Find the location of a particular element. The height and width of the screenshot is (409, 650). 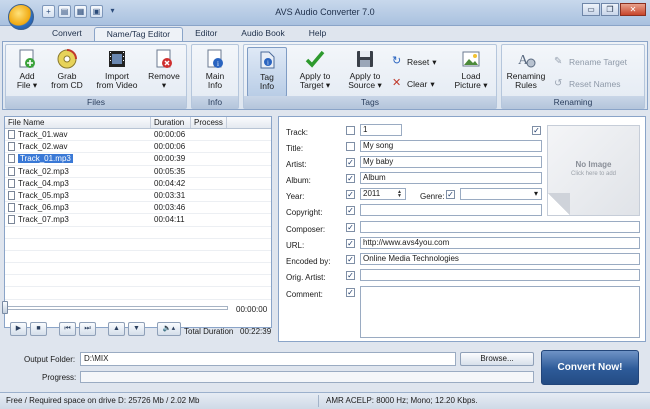

column-file-name: File Name is located at coordinates (78, 122).